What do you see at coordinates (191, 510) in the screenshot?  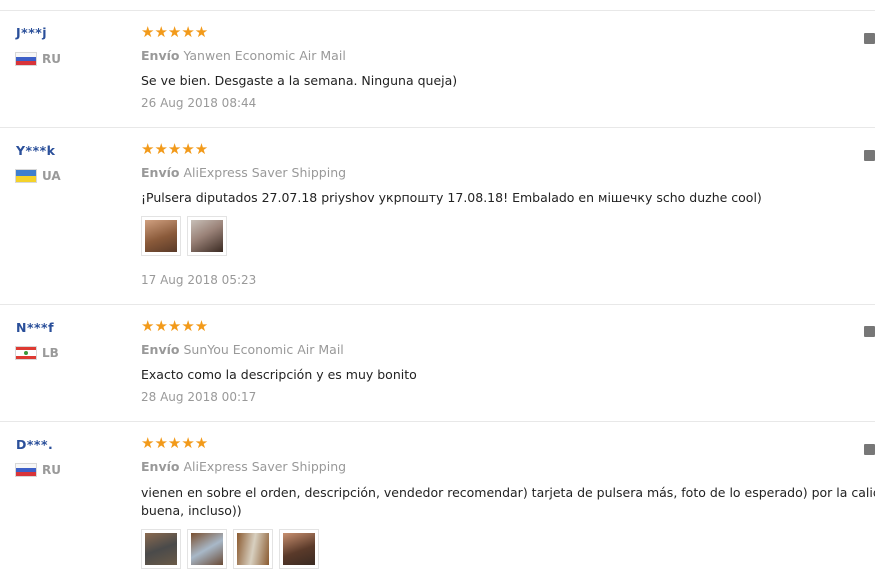 I see `review-text-continued: buena, incluso))` at bounding box center [191, 510].